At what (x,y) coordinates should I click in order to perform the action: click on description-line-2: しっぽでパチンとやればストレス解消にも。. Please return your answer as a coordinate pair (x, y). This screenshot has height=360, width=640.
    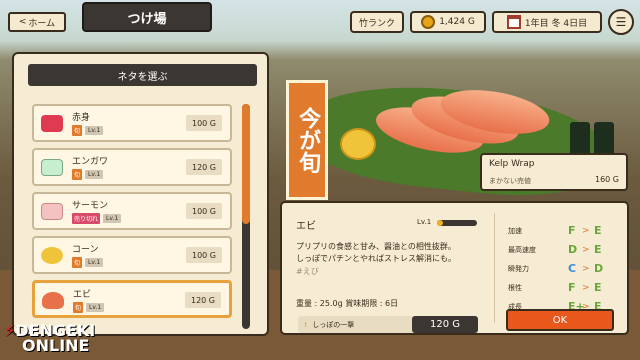
    Looking at the image, I should click on (376, 259).